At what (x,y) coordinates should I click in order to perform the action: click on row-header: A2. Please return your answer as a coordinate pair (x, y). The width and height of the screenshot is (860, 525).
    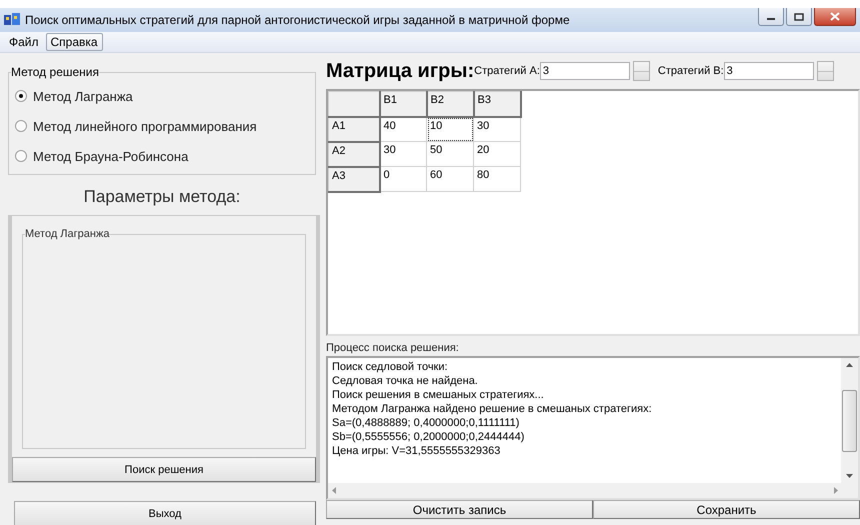
    Looking at the image, I should click on (354, 154).